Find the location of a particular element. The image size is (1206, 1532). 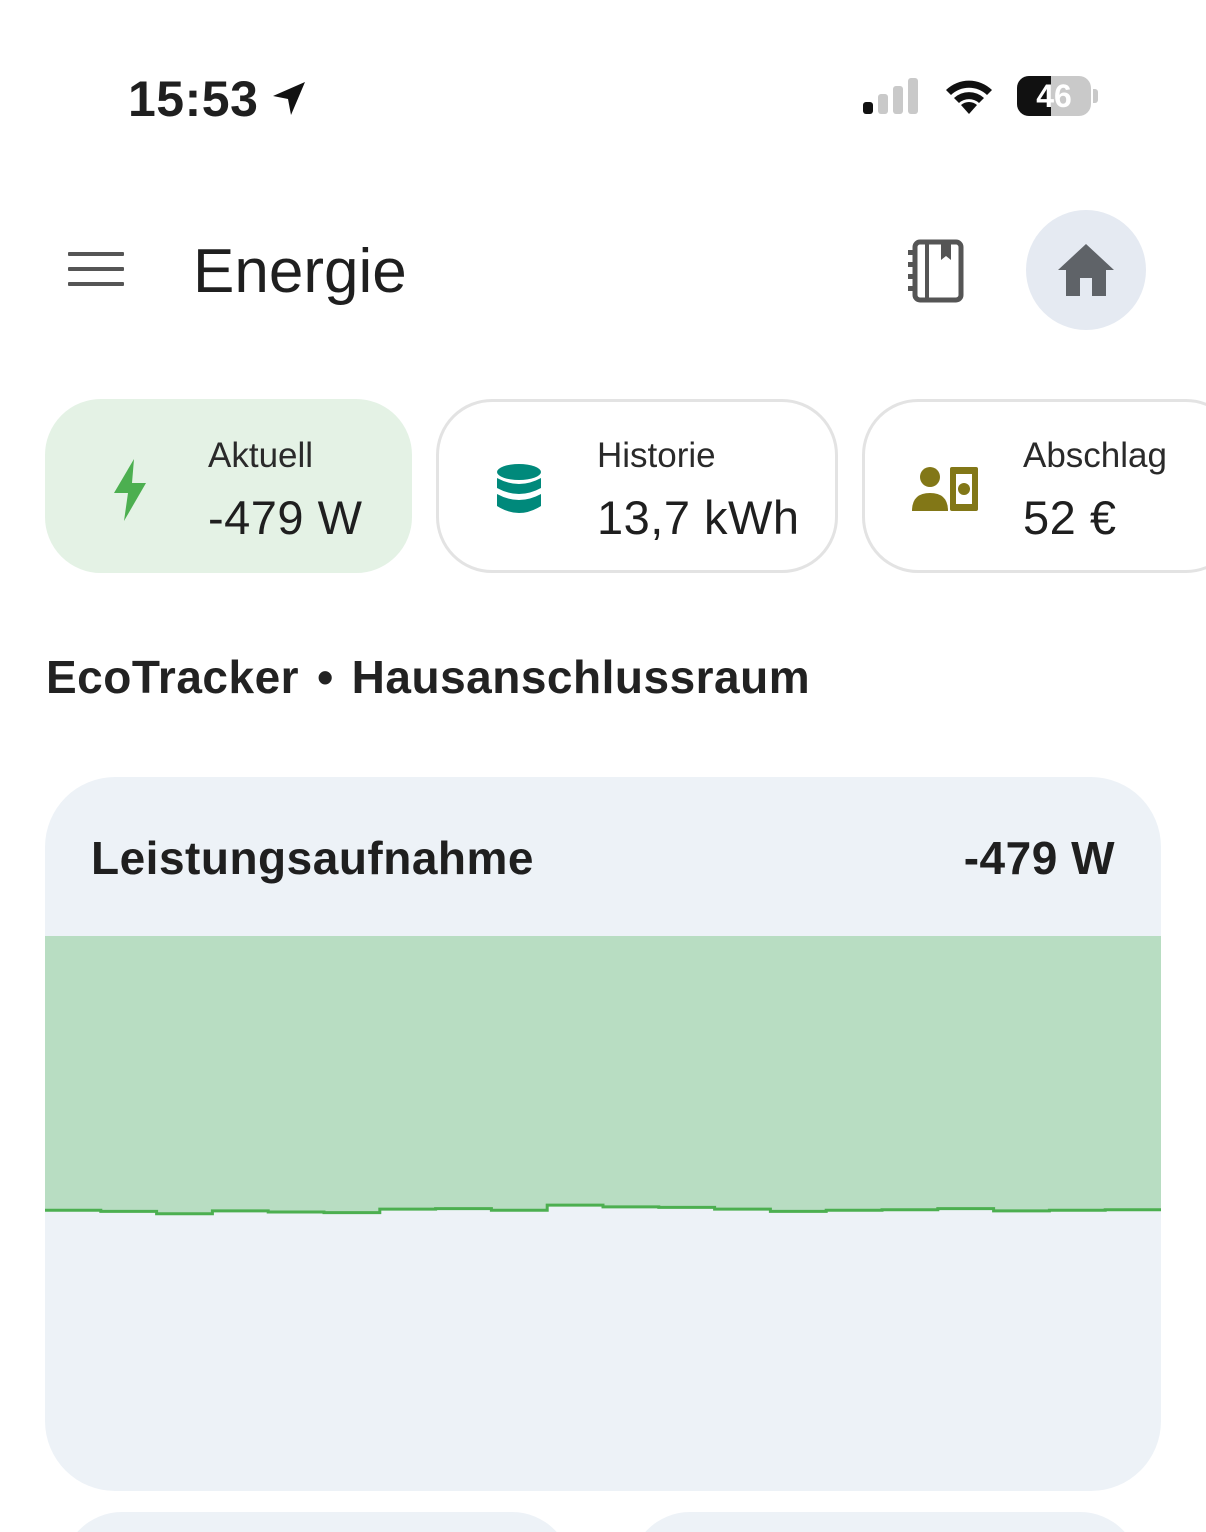

device-location: Hausanschlussraum is located at coordinates (581, 677).